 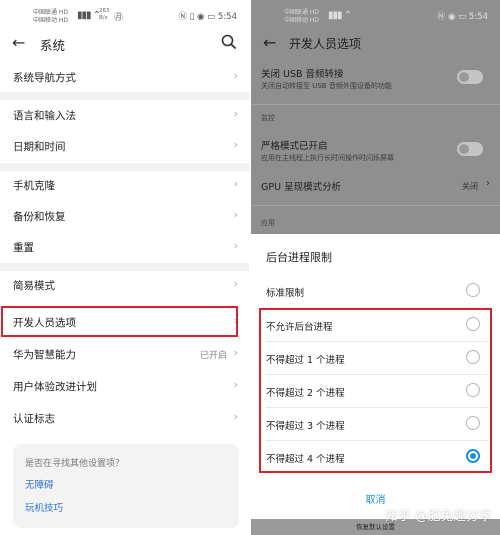 What do you see at coordinates (124, 185) in the screenshot?
I see `settings-item-clone: 手机克隆 ›` at bounding box center [124, 185].